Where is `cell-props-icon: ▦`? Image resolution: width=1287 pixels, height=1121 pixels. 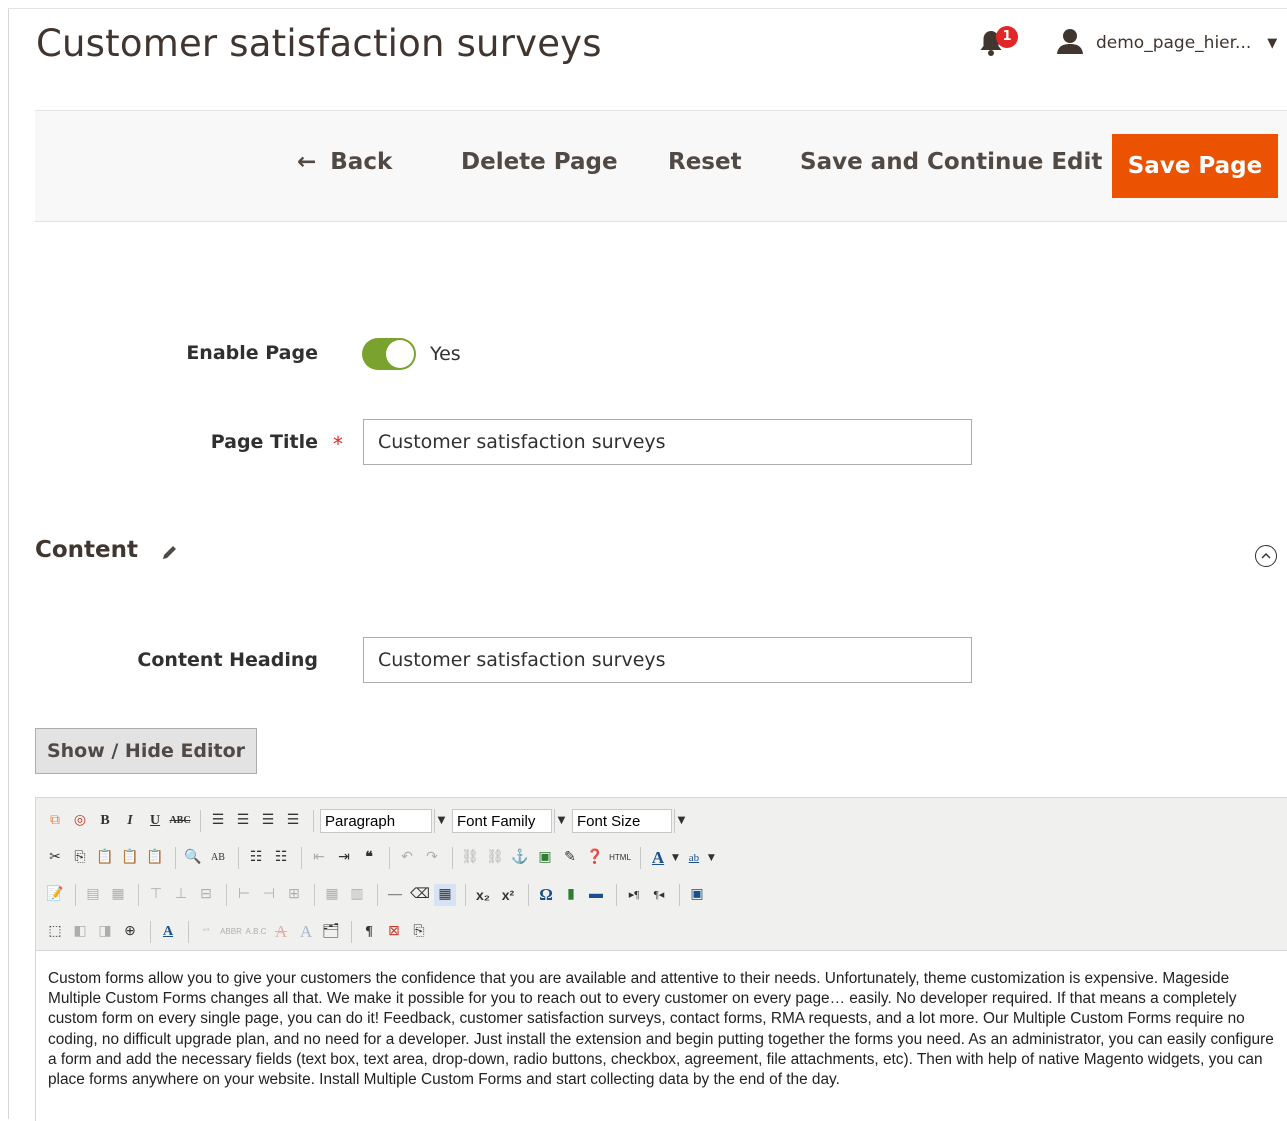
cell-props-icon: ▦ is located at coordinates (118, 895).